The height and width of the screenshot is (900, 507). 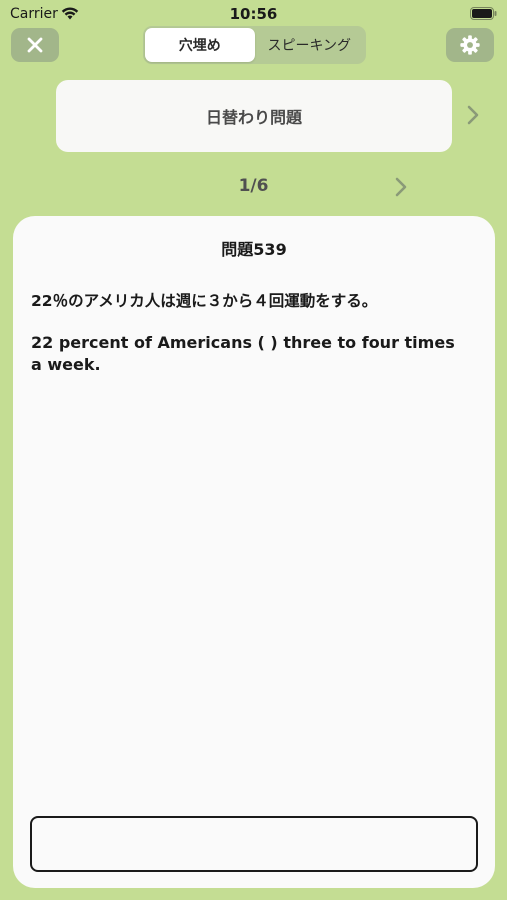 I want to click on mode-segmented-control: 穴埋め スピーキング, so click(x=254, y=45).